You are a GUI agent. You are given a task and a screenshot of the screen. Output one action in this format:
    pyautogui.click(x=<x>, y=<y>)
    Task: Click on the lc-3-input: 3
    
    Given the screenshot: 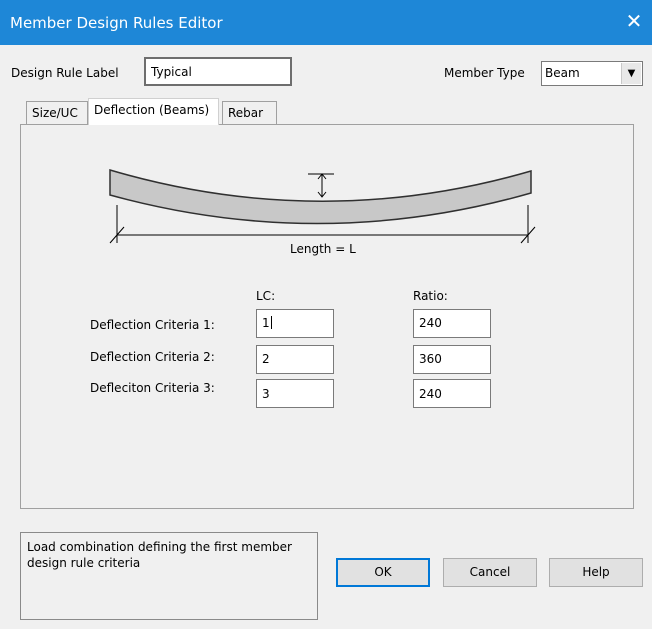 What is the action you would take?
    pyautogui.click(x=295, y=393)
    